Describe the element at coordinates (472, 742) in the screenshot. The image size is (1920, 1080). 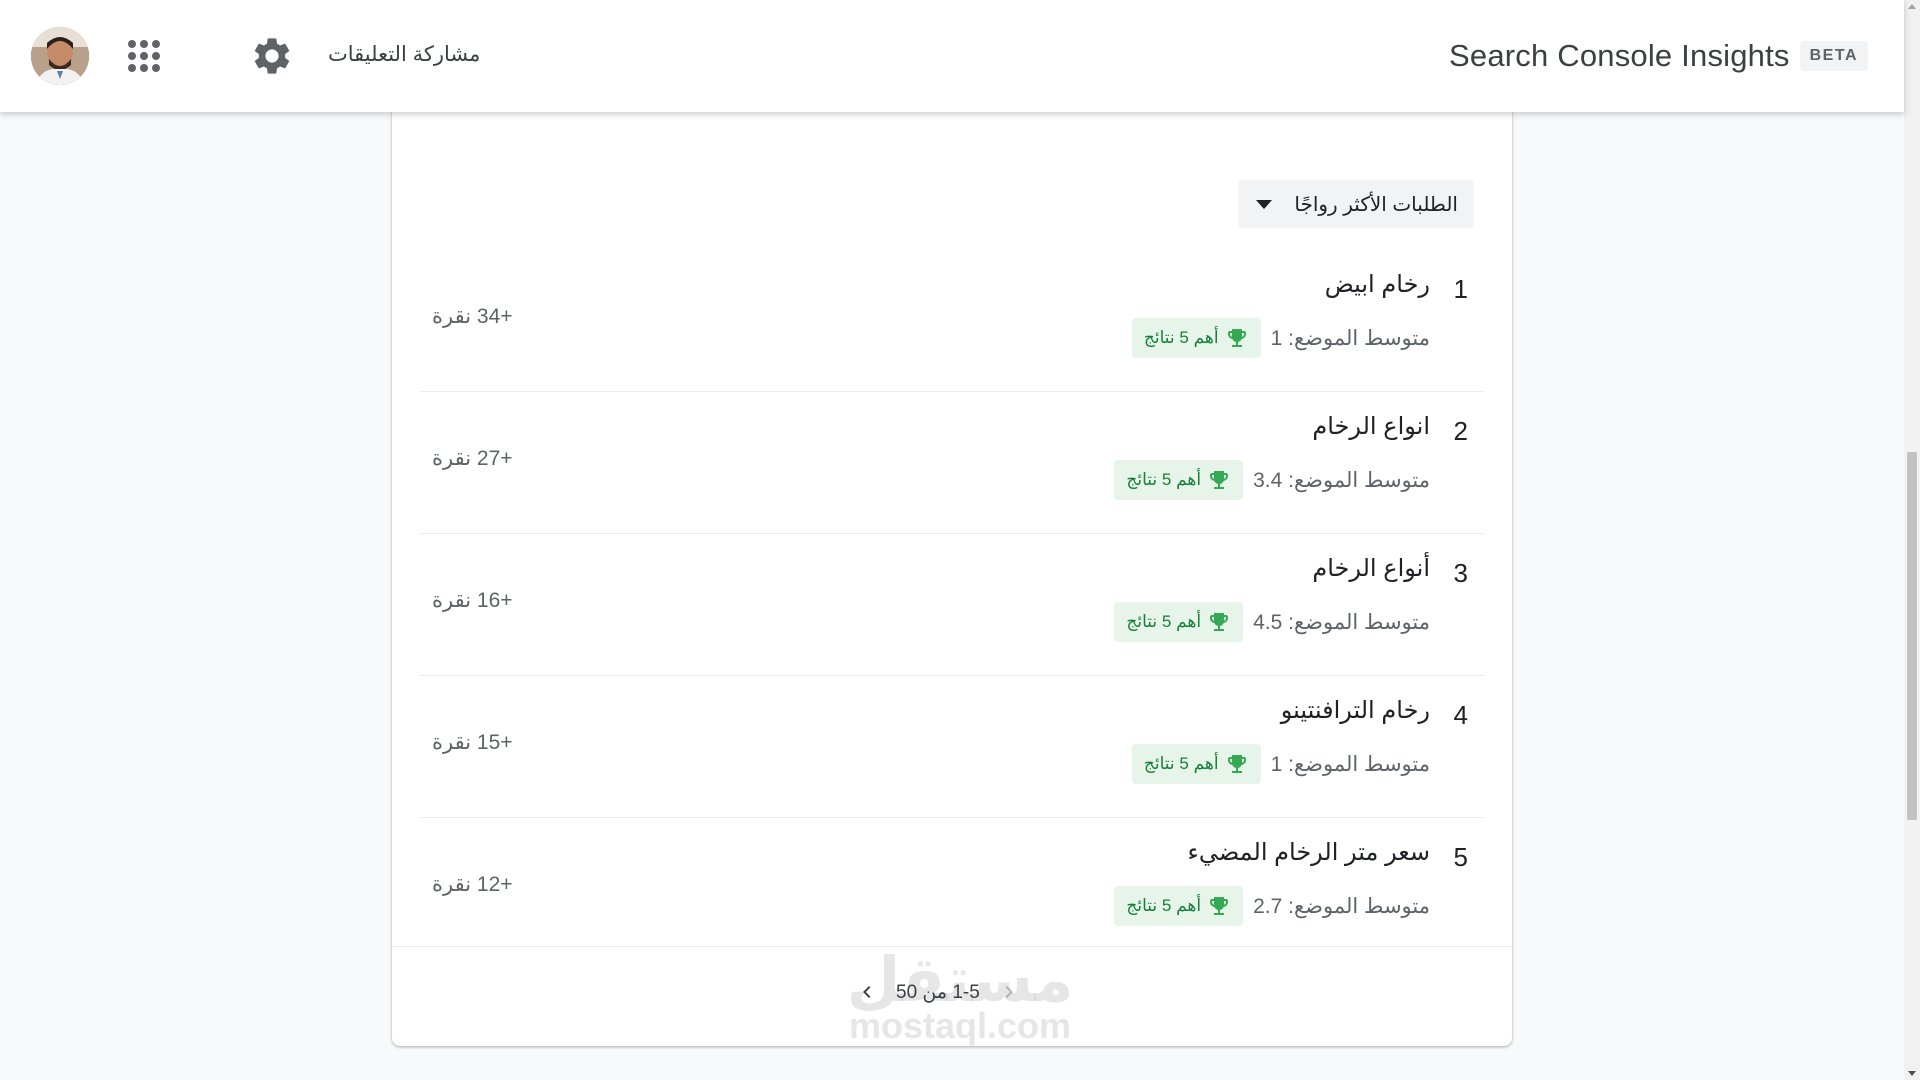
I see `clicks-count: +15 نقرة` at that location.